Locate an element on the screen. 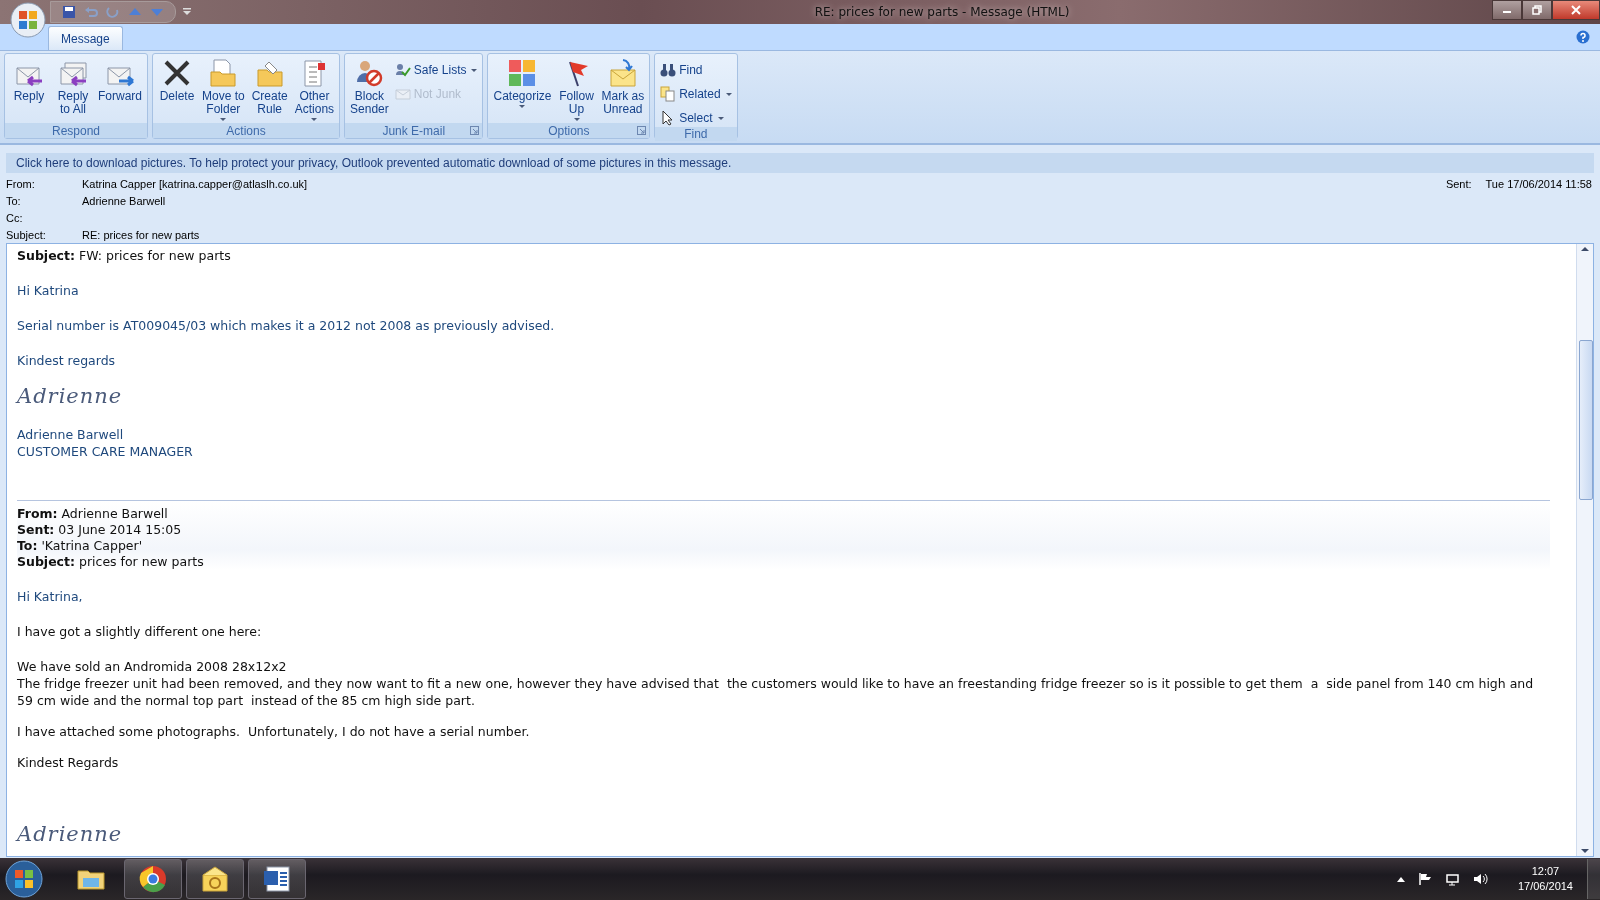  body-text: Kindest Regards is located at coordinates (68, 762).